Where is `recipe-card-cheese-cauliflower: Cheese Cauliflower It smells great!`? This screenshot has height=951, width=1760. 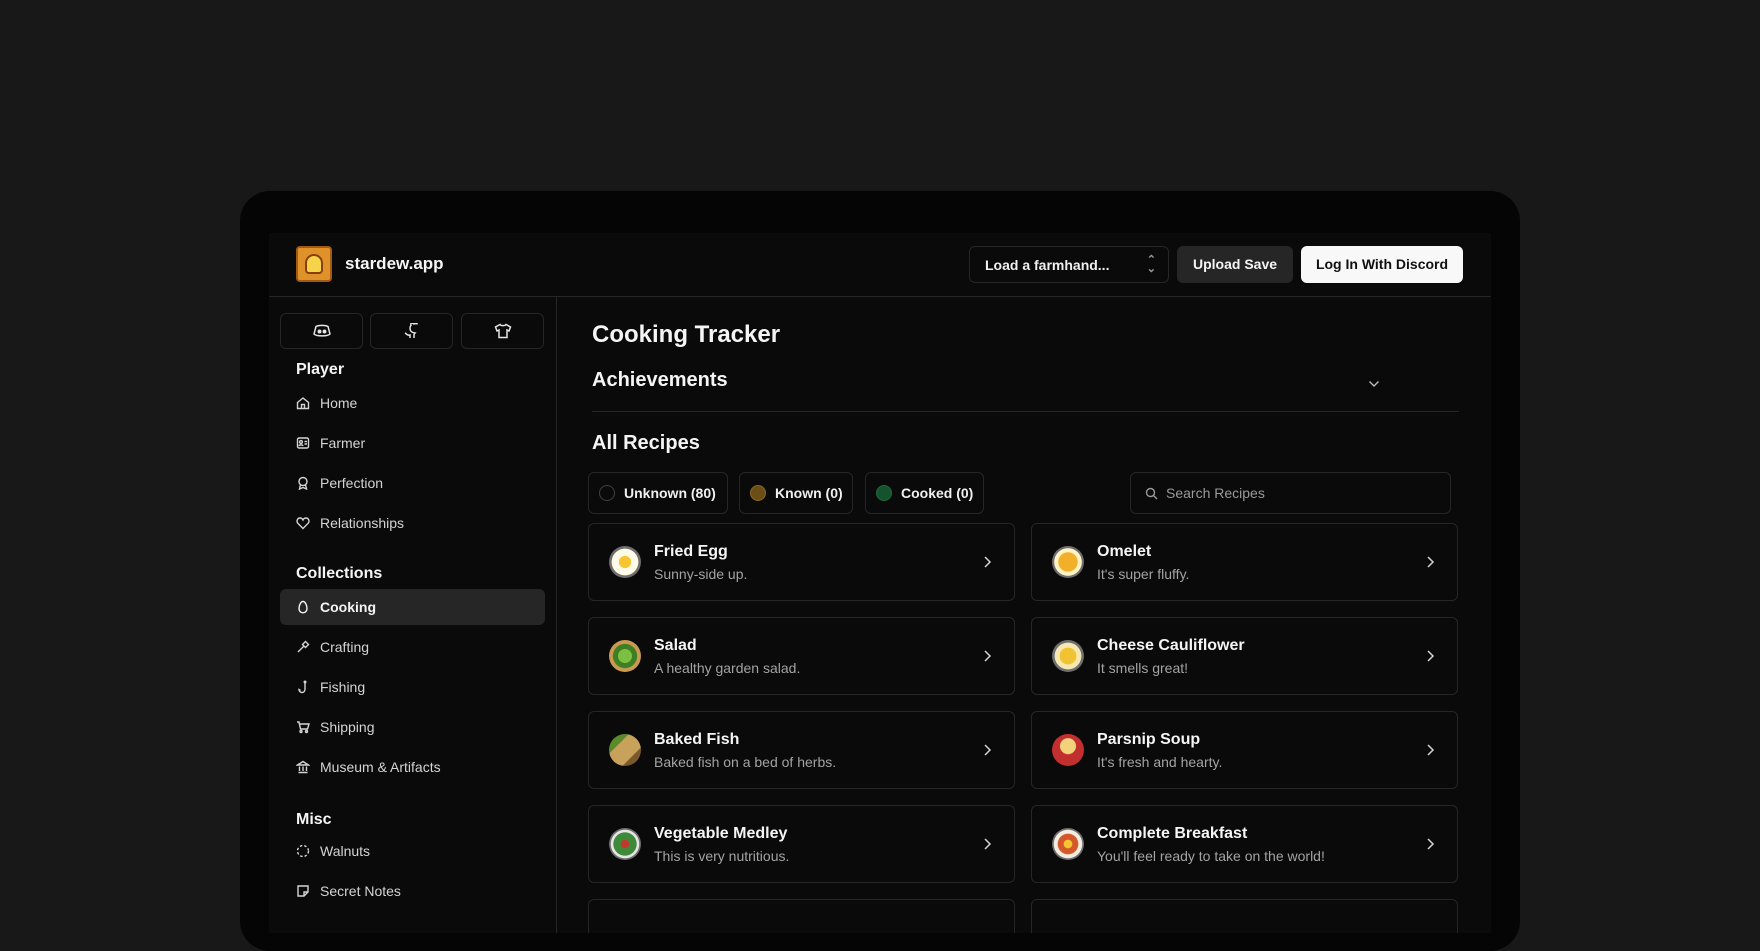
recipe-card-cheese-cauliflower: Cheese Cauliflower It smells great! is located at coordinates (1244, 656).